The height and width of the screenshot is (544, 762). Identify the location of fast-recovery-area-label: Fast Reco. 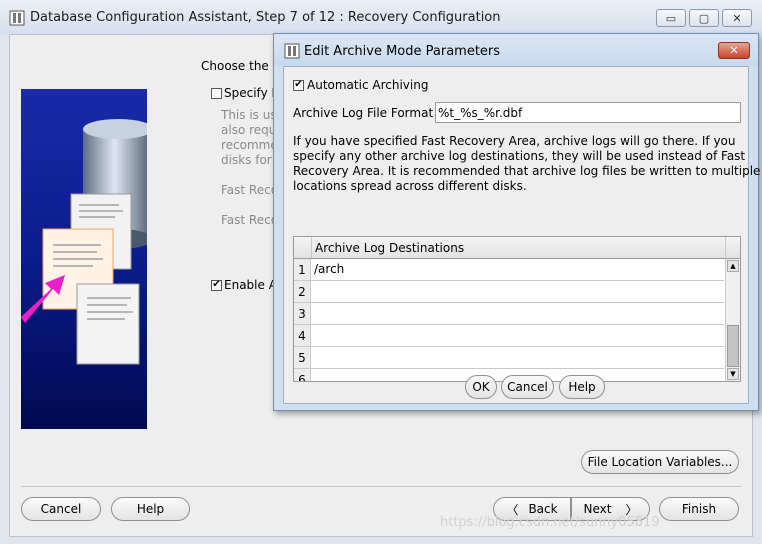
(250, 190).